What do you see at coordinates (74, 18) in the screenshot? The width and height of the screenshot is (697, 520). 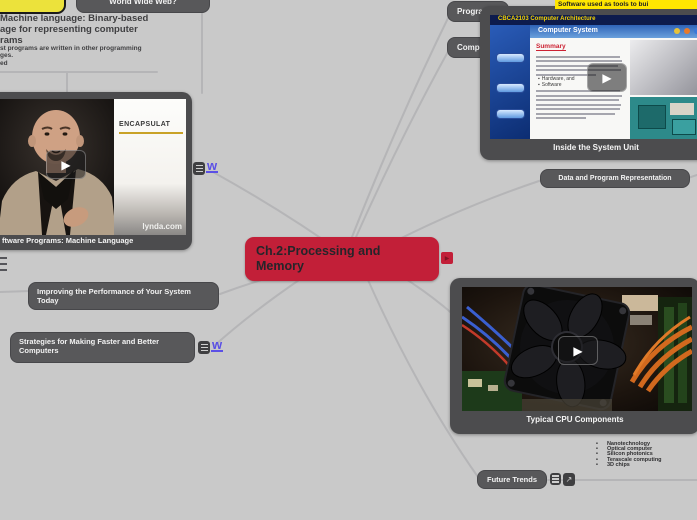 I see `text-node-machine-language-line1: Machine language: Binary-based` at bounding box center [74, 18].